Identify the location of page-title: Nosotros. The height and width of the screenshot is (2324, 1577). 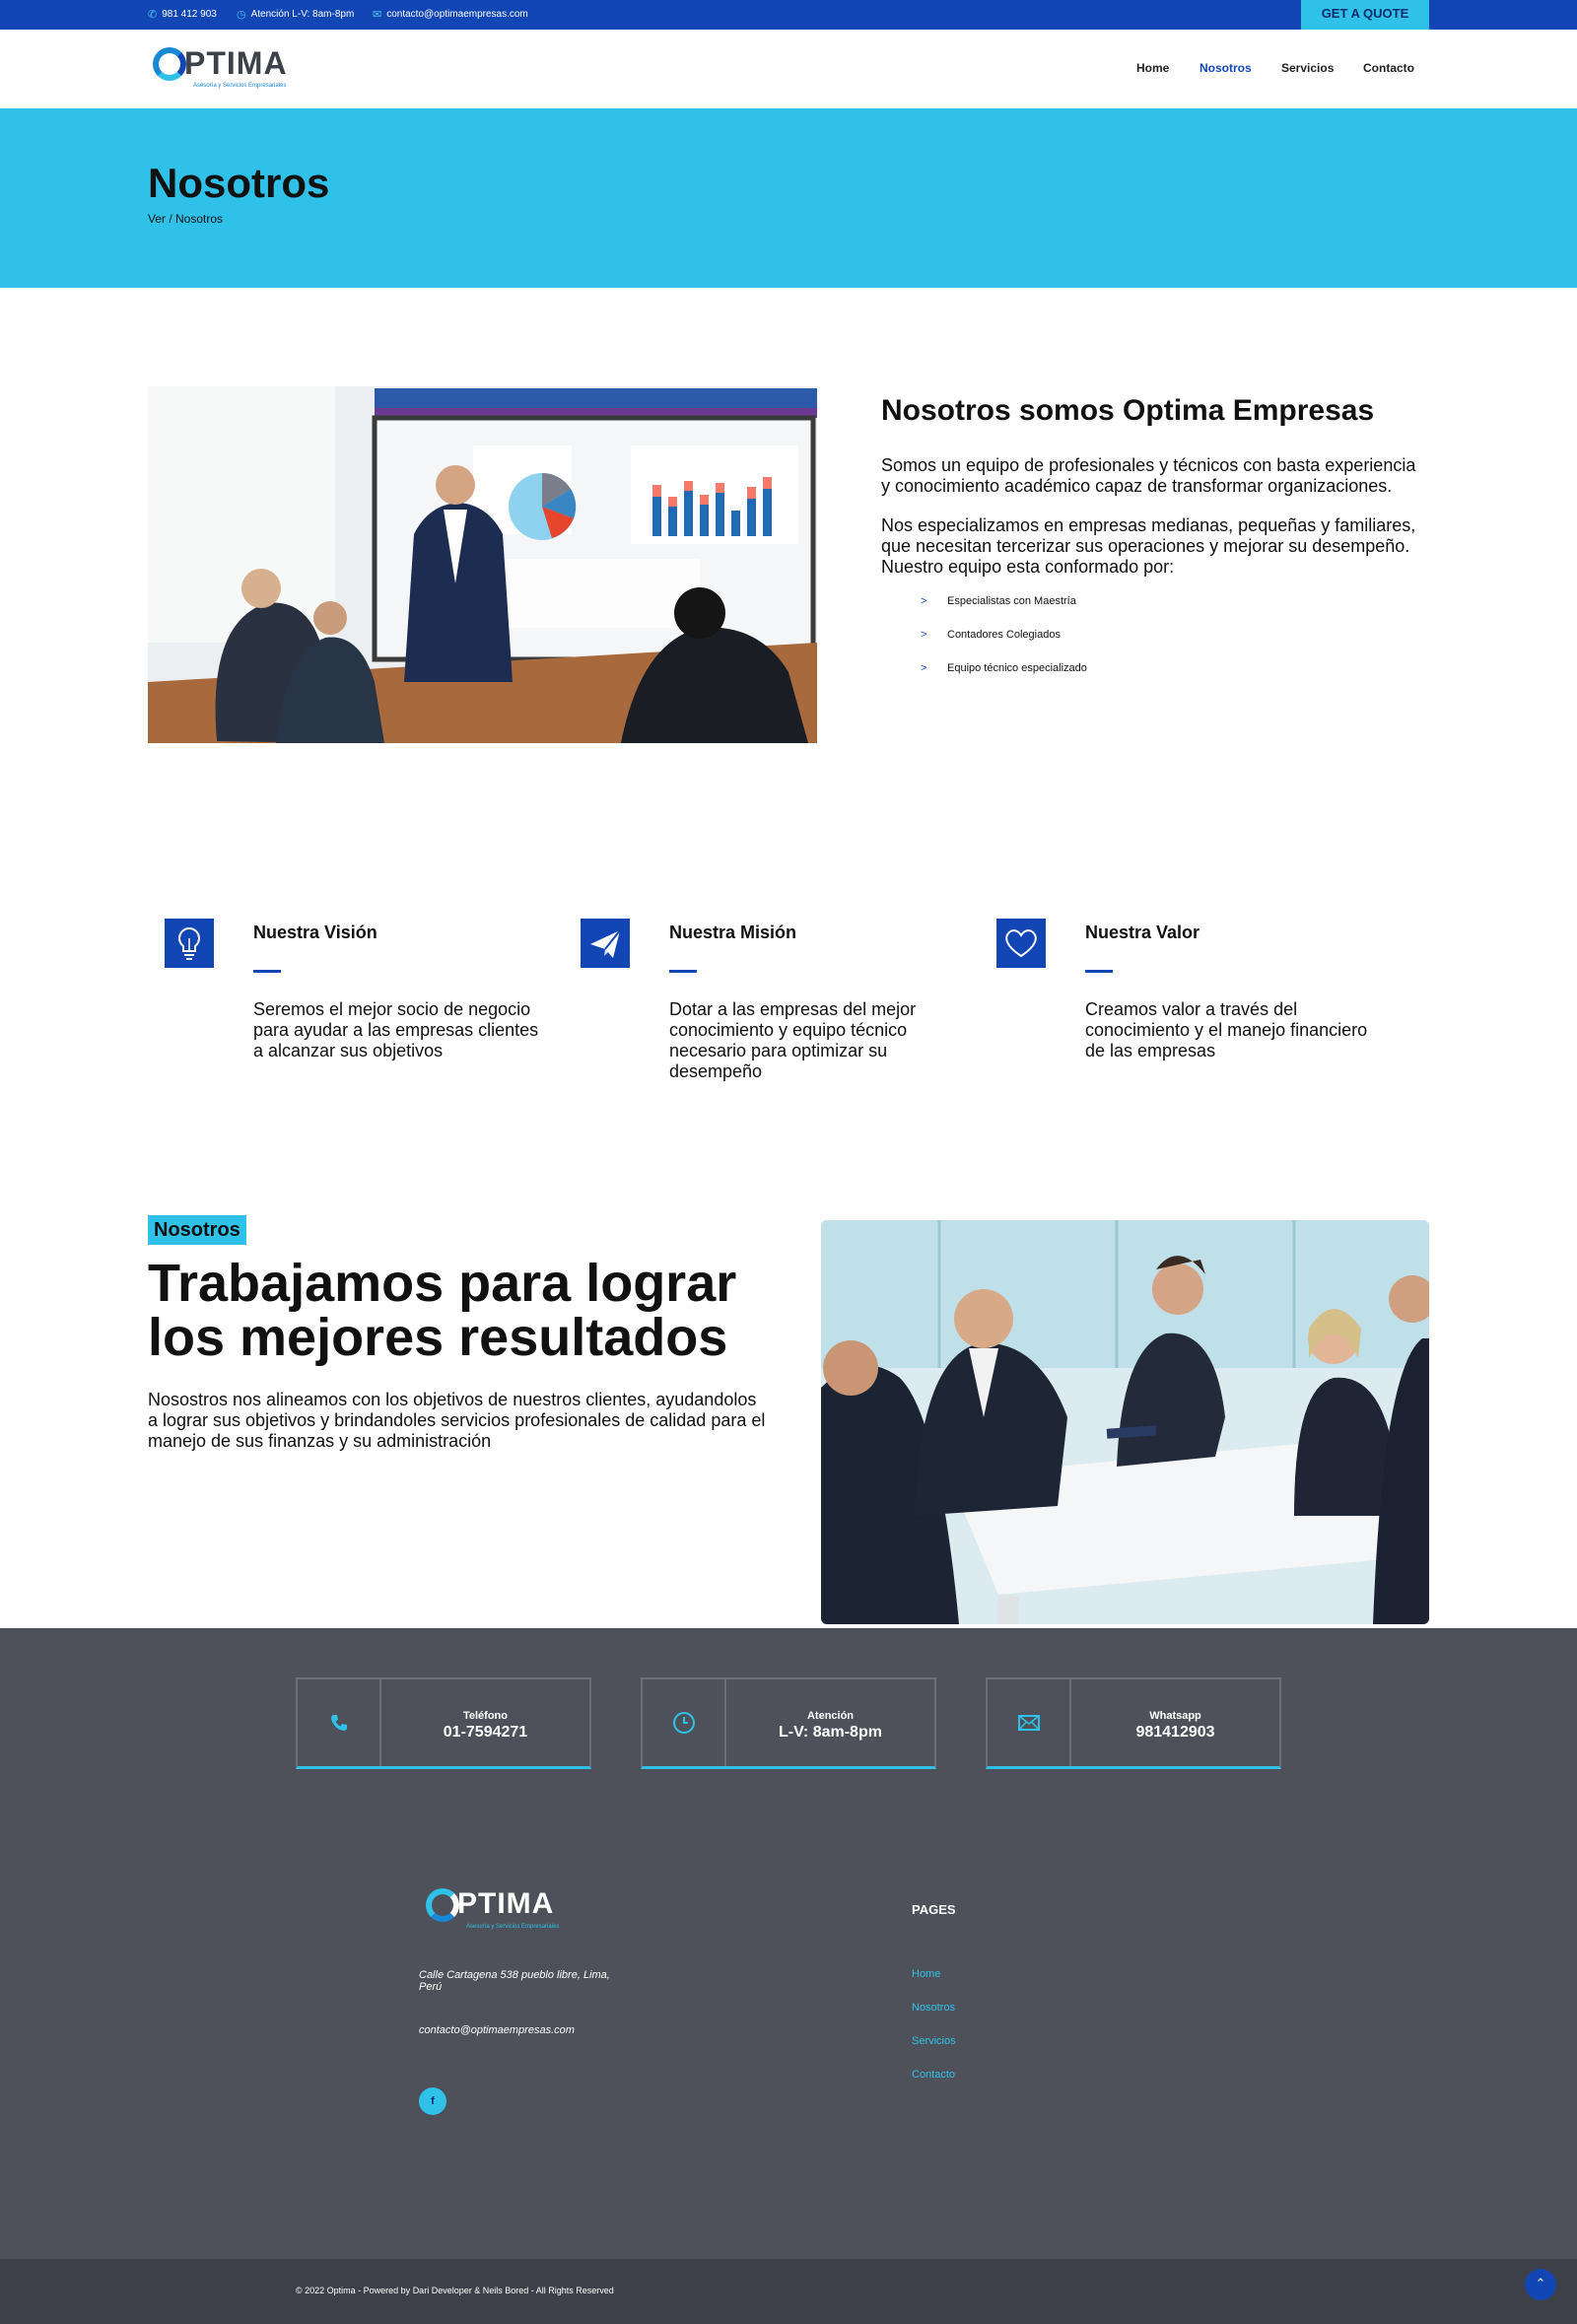
(239, 183).